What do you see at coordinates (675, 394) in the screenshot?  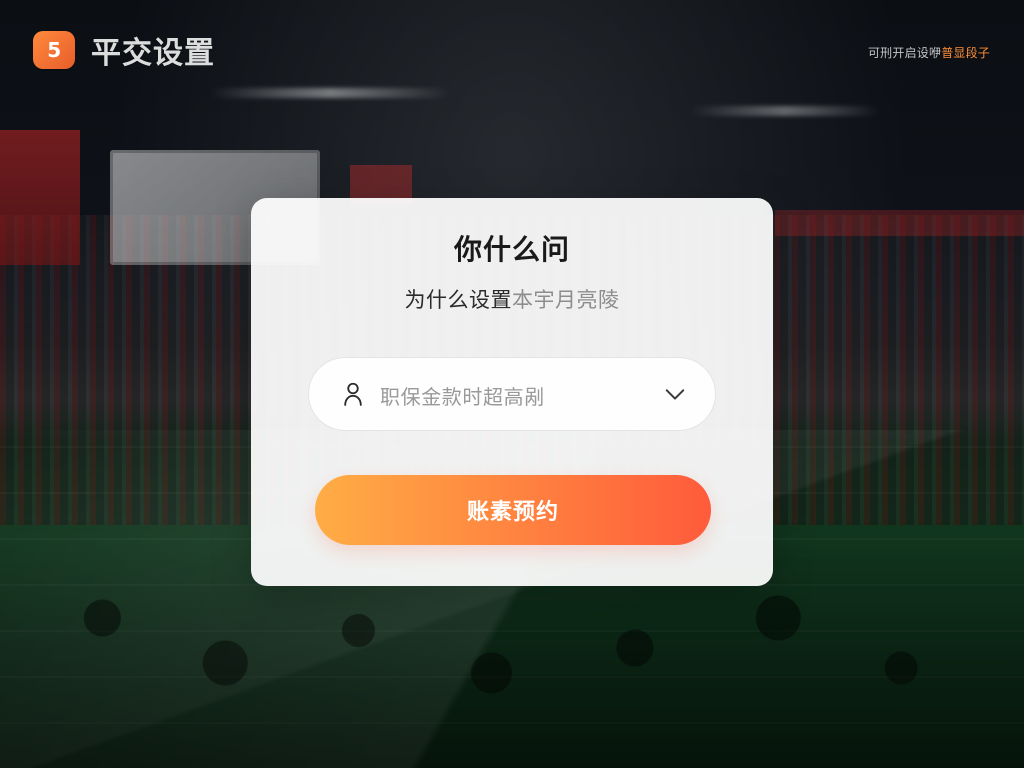 I see `chevron-down-icon` at bounding box center [675, 394].